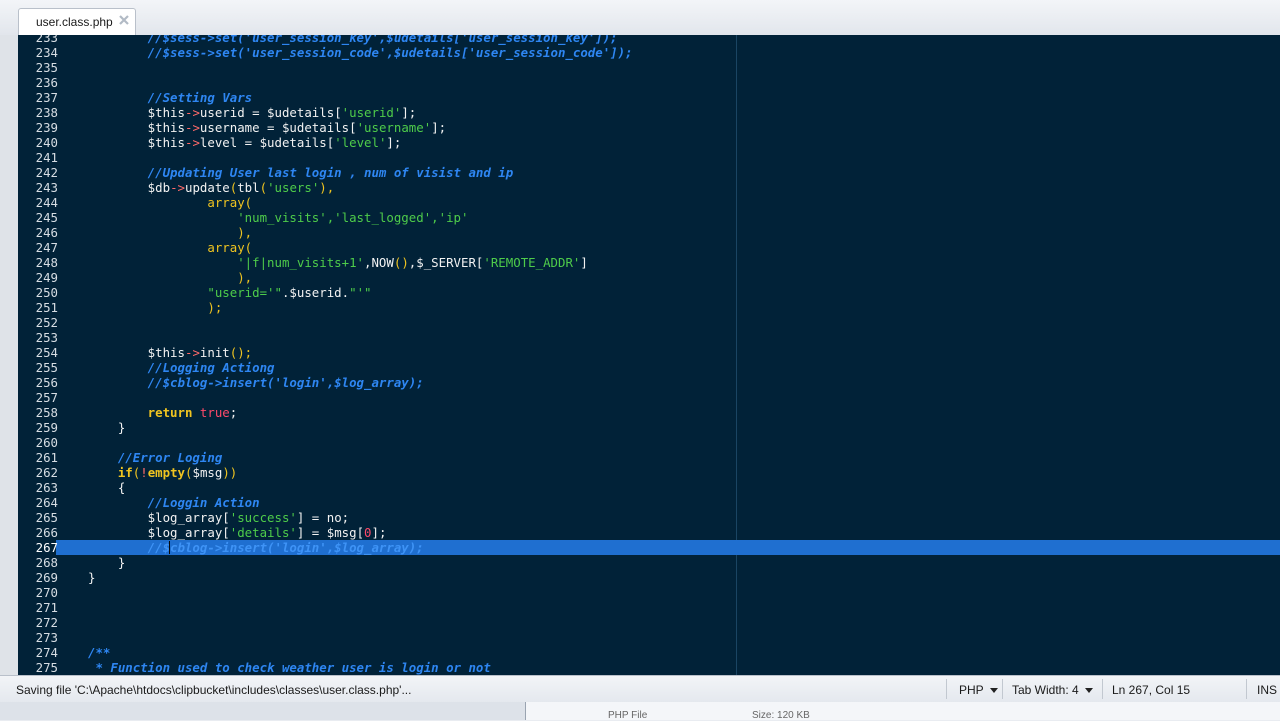  I want to click on code-token: //Error Loging, so click(155, 457).